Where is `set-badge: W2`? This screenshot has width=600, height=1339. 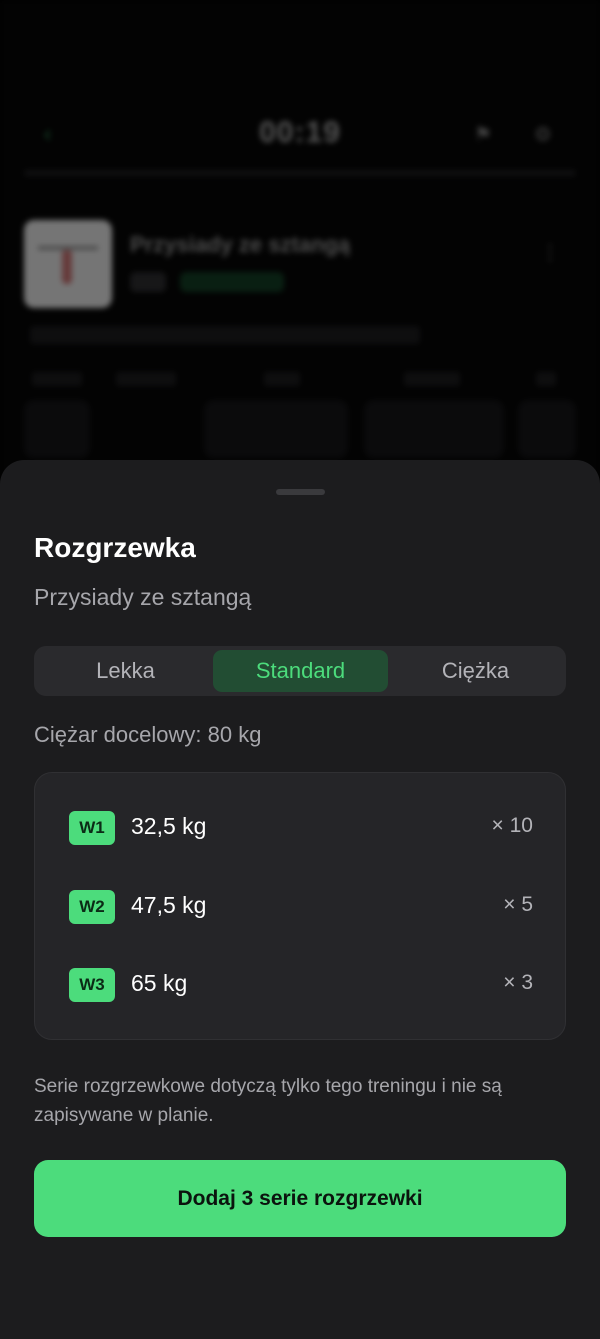 set-badge: W2 is located at coordinates (92, 907).